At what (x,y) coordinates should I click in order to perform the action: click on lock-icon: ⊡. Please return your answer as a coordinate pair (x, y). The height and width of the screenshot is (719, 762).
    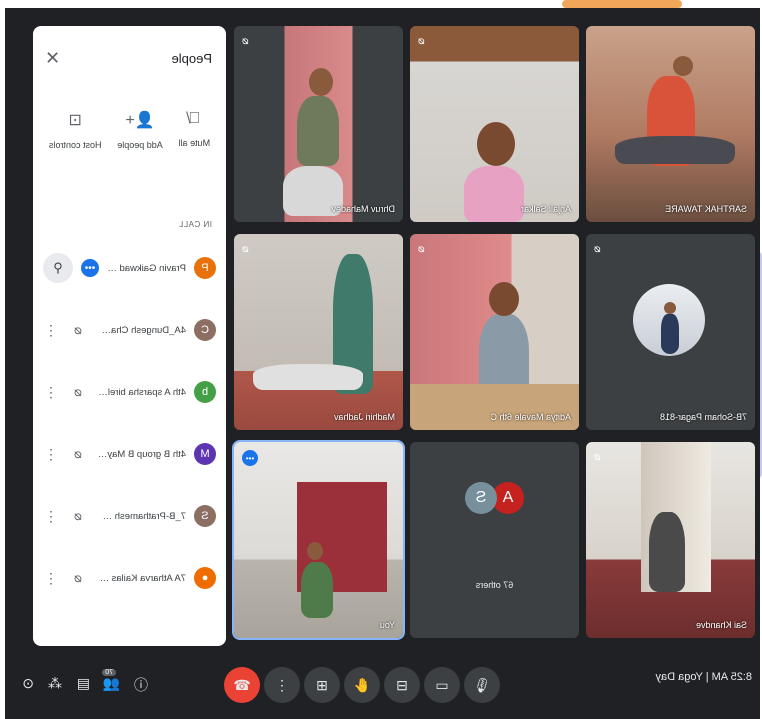
    Looking at the image, I should click on (75, 120).